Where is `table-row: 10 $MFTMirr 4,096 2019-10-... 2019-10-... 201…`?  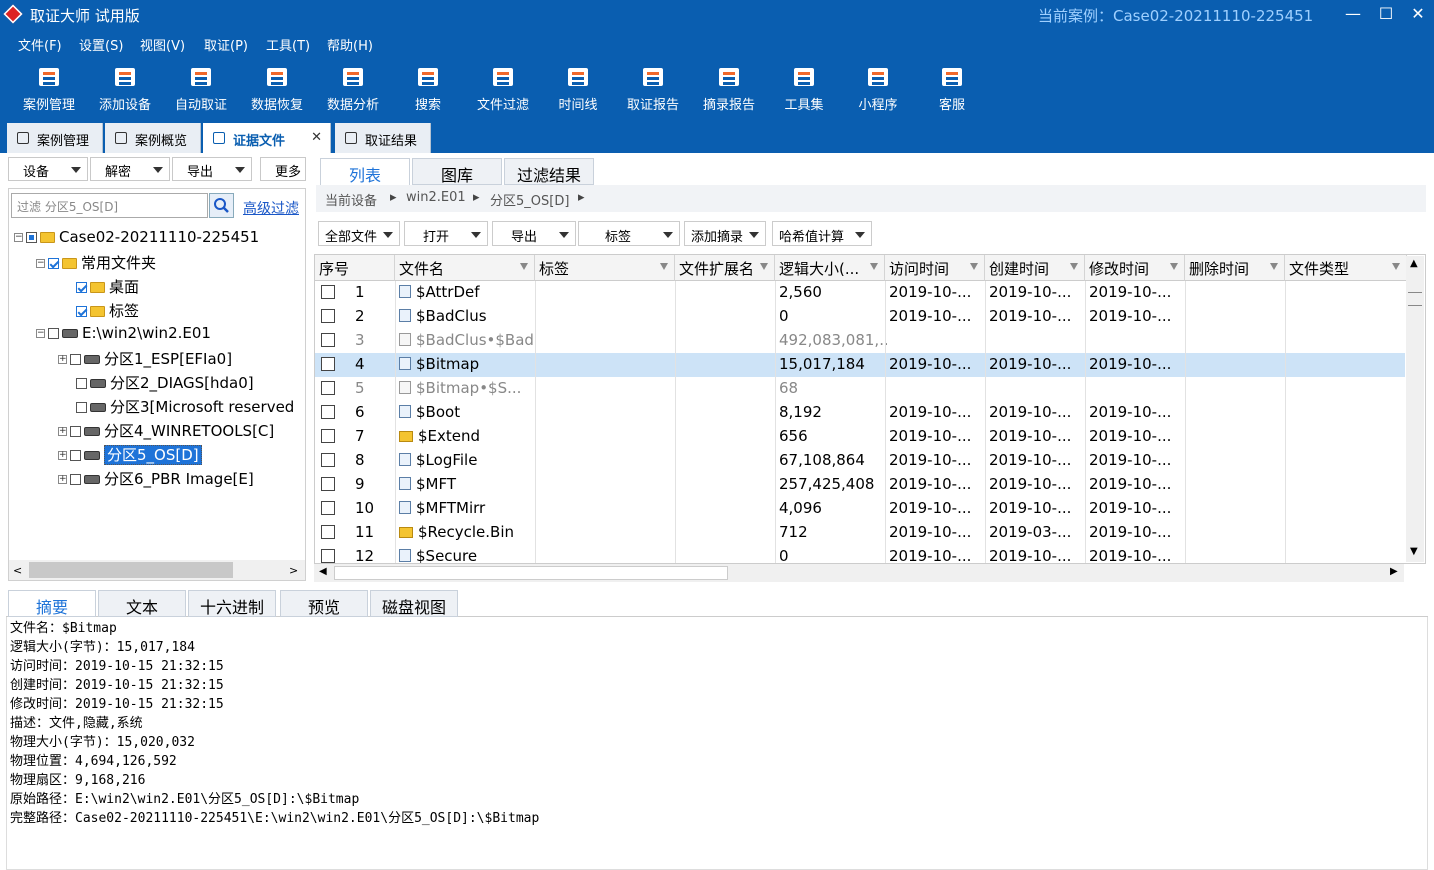
table-row: 10 $MFTMirr 4,096 2019-10-... 2019-10-... 201… is located at coordinates (860, 509).